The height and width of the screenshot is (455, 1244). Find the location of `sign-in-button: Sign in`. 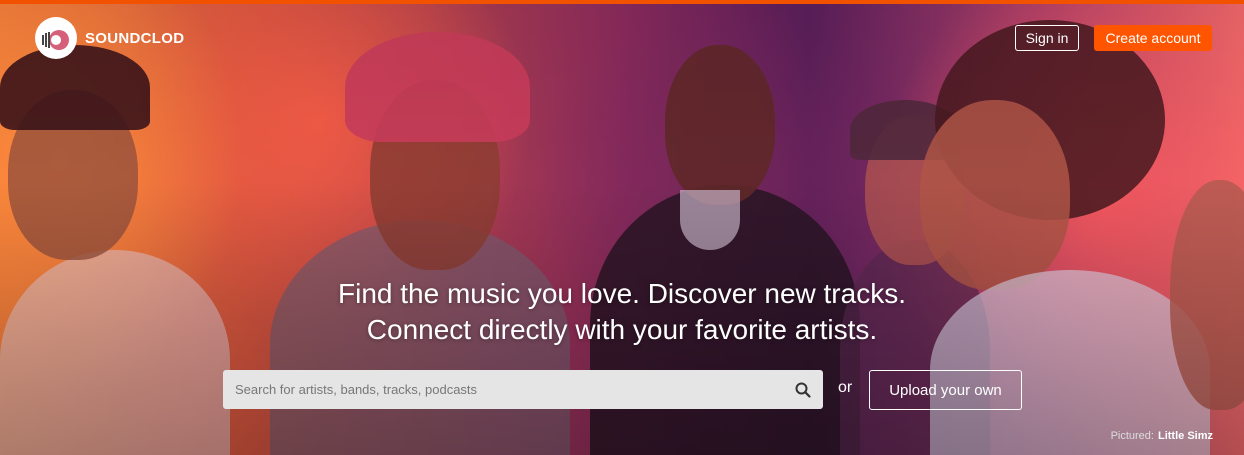

sign-in-button: Sign in is located at coordinates (1047, 38).